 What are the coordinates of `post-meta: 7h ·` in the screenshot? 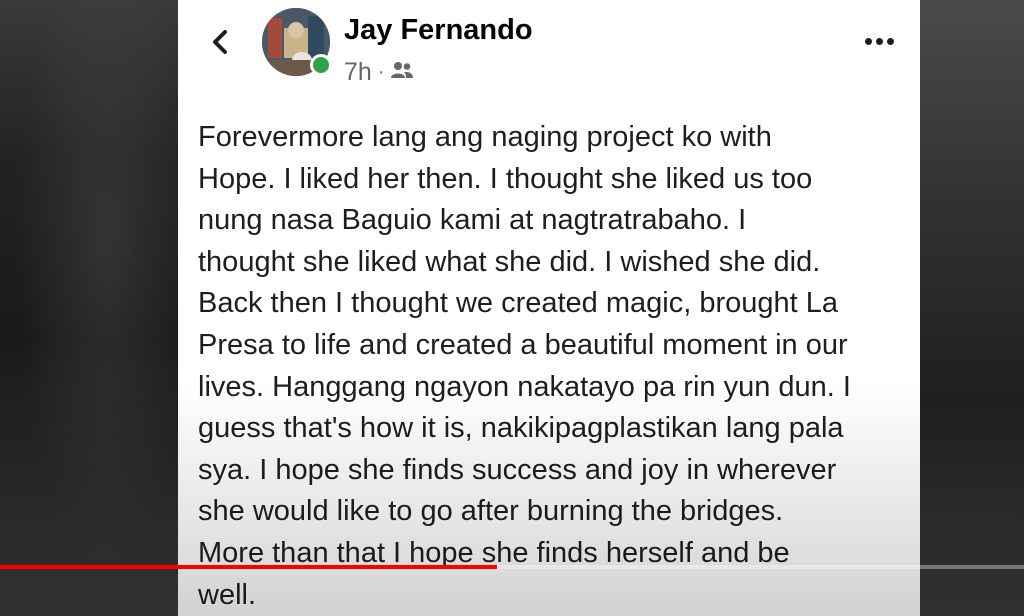 It's located at (379, 72).